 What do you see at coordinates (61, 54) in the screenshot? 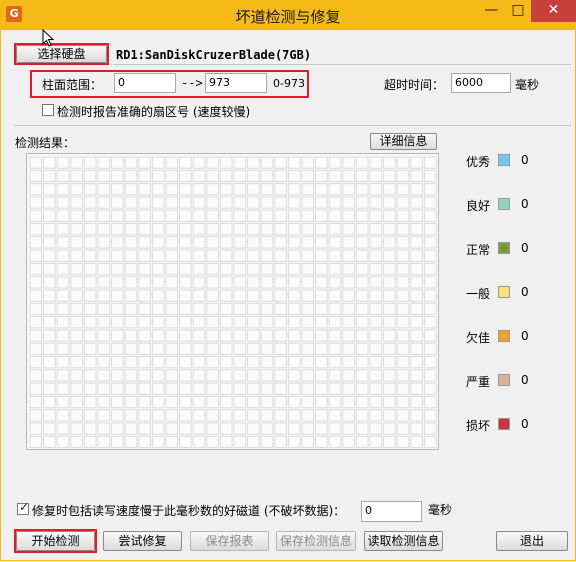
I see `select-drive-button: 选择硬盘` at bounding box center [61, 54].